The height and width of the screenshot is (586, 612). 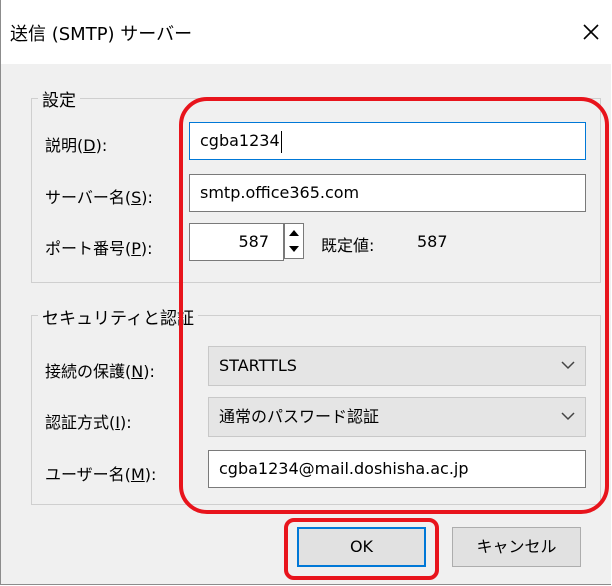 What do you see at coordinates (397, 366) in the screenshot?
I see `connection-security-select: STARTTLS` at bounding box center [397, 366].